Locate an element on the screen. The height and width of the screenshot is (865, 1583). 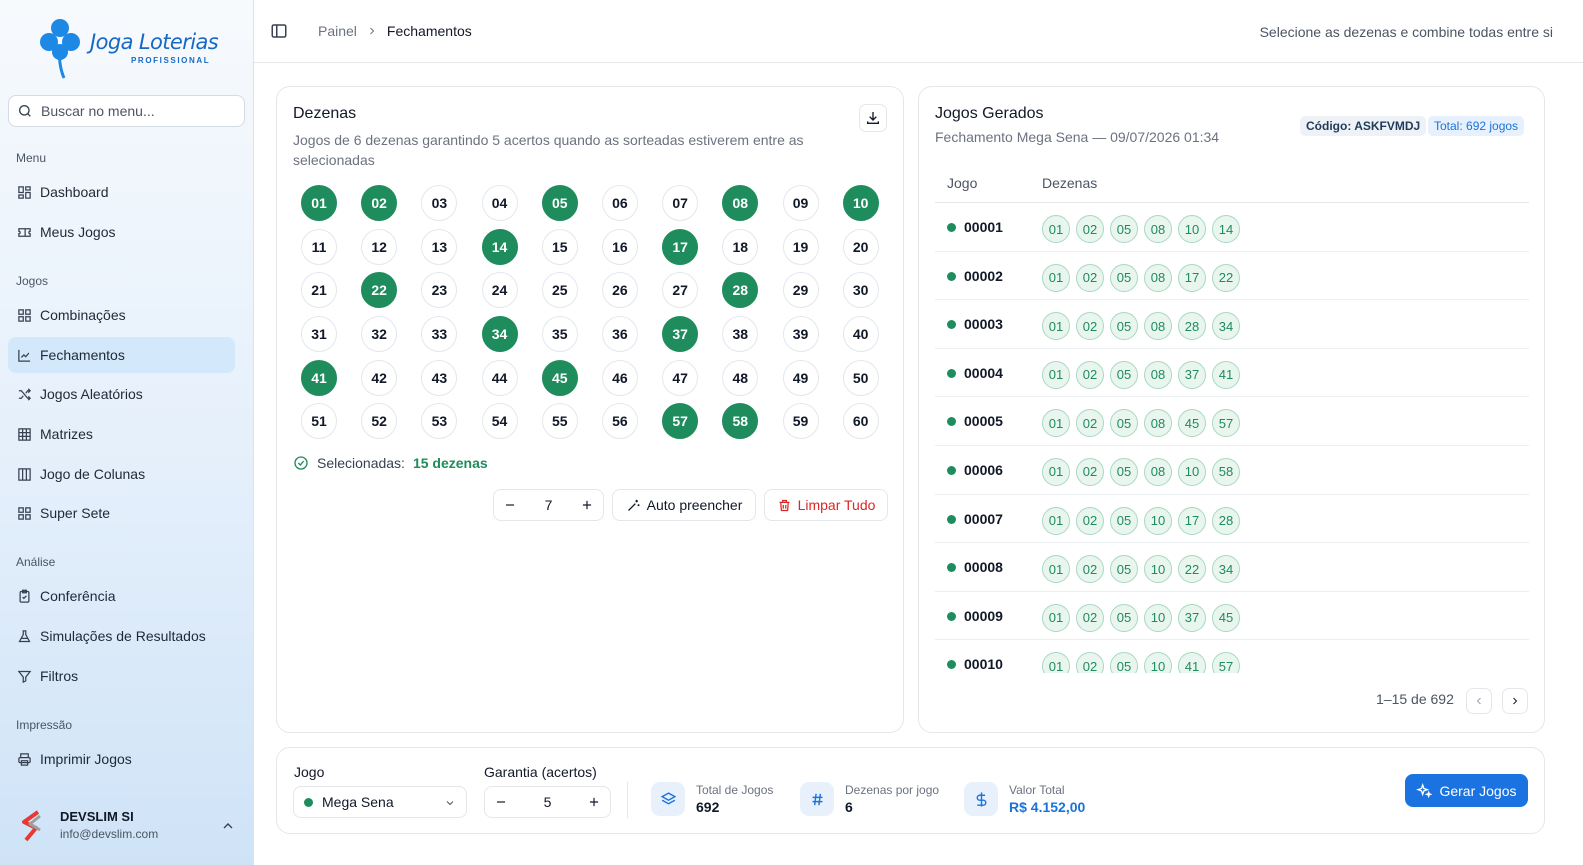
auto-fill-button: Auto preencher is located at coordinates (684, 505).